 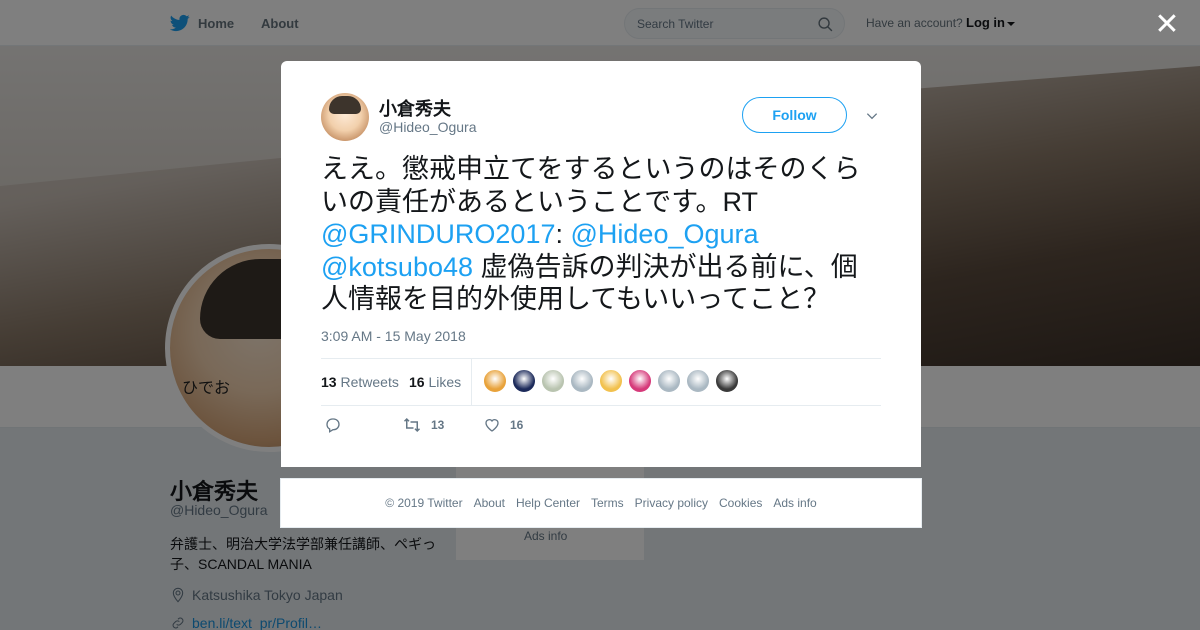 I want to click on footer-link: Cookies, so click(x=740, y=503).